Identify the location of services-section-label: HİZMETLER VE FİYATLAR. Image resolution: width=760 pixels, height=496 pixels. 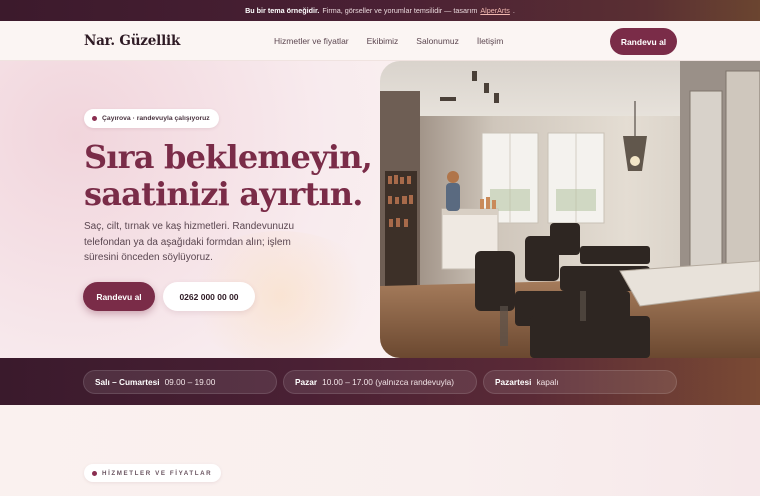
(153, 473).